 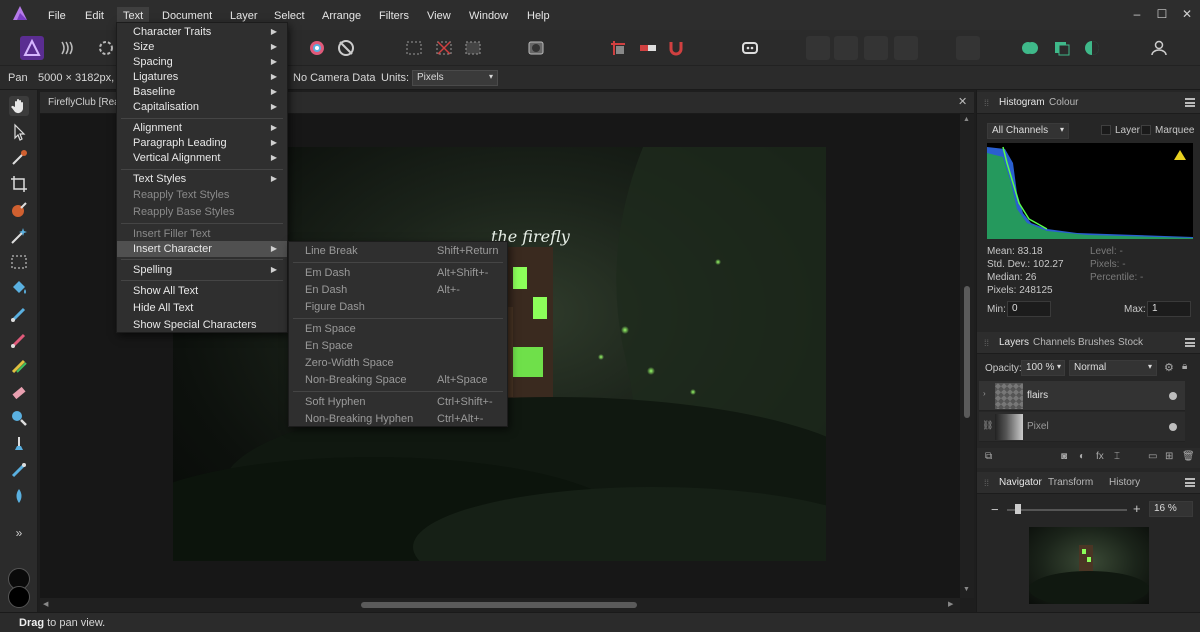 I want to click on gear-icon: ⚙, so click(x=1169, y=367).